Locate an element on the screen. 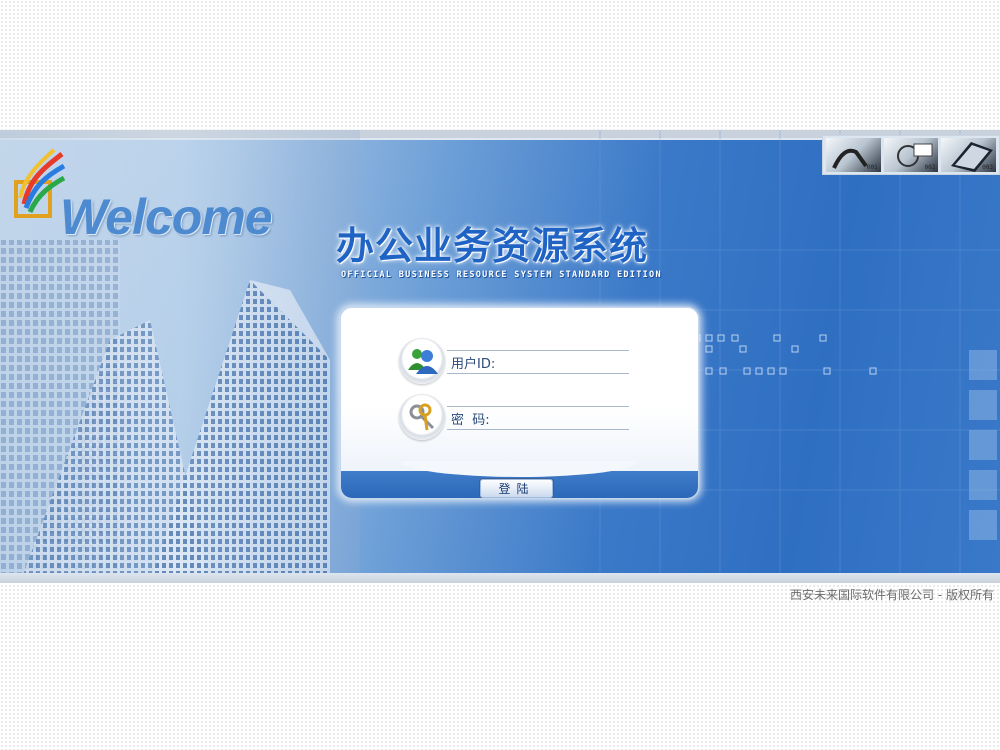 The image size is (1000, 750). thumbnail-label: 003 is located at coordinates (988, 167).